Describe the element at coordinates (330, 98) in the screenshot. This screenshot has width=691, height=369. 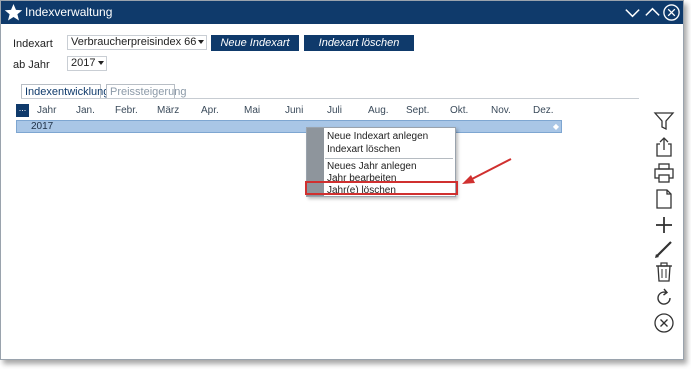
I see `tab-divider` at that location.